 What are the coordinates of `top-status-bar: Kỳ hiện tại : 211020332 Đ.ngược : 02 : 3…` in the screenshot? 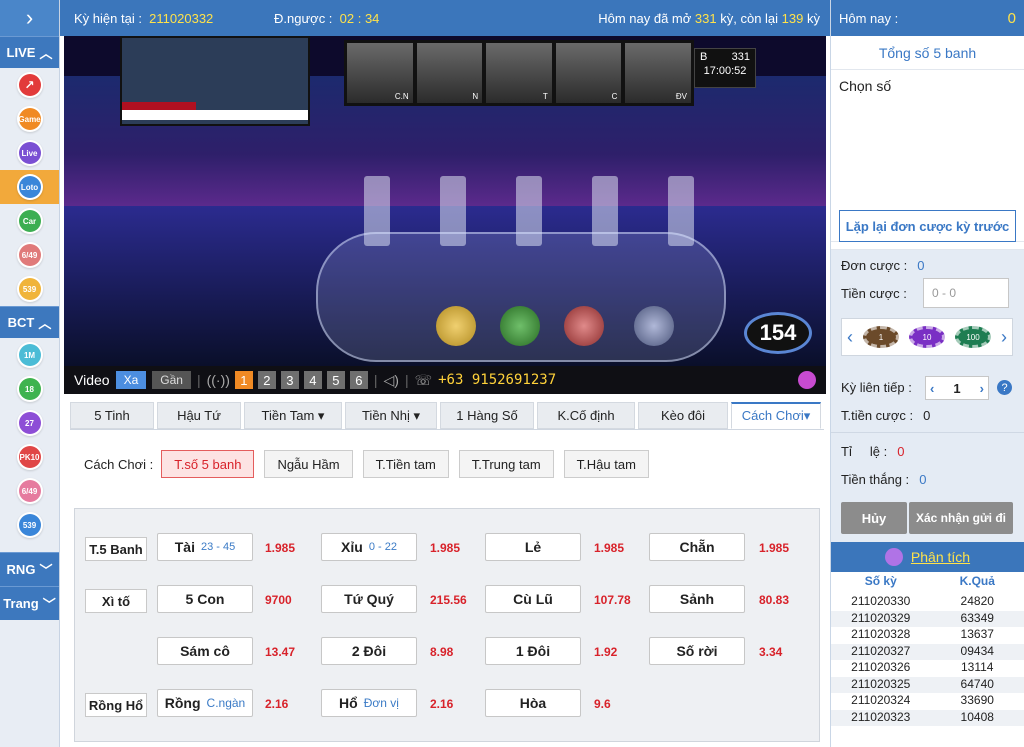 It's located at (445, 18).